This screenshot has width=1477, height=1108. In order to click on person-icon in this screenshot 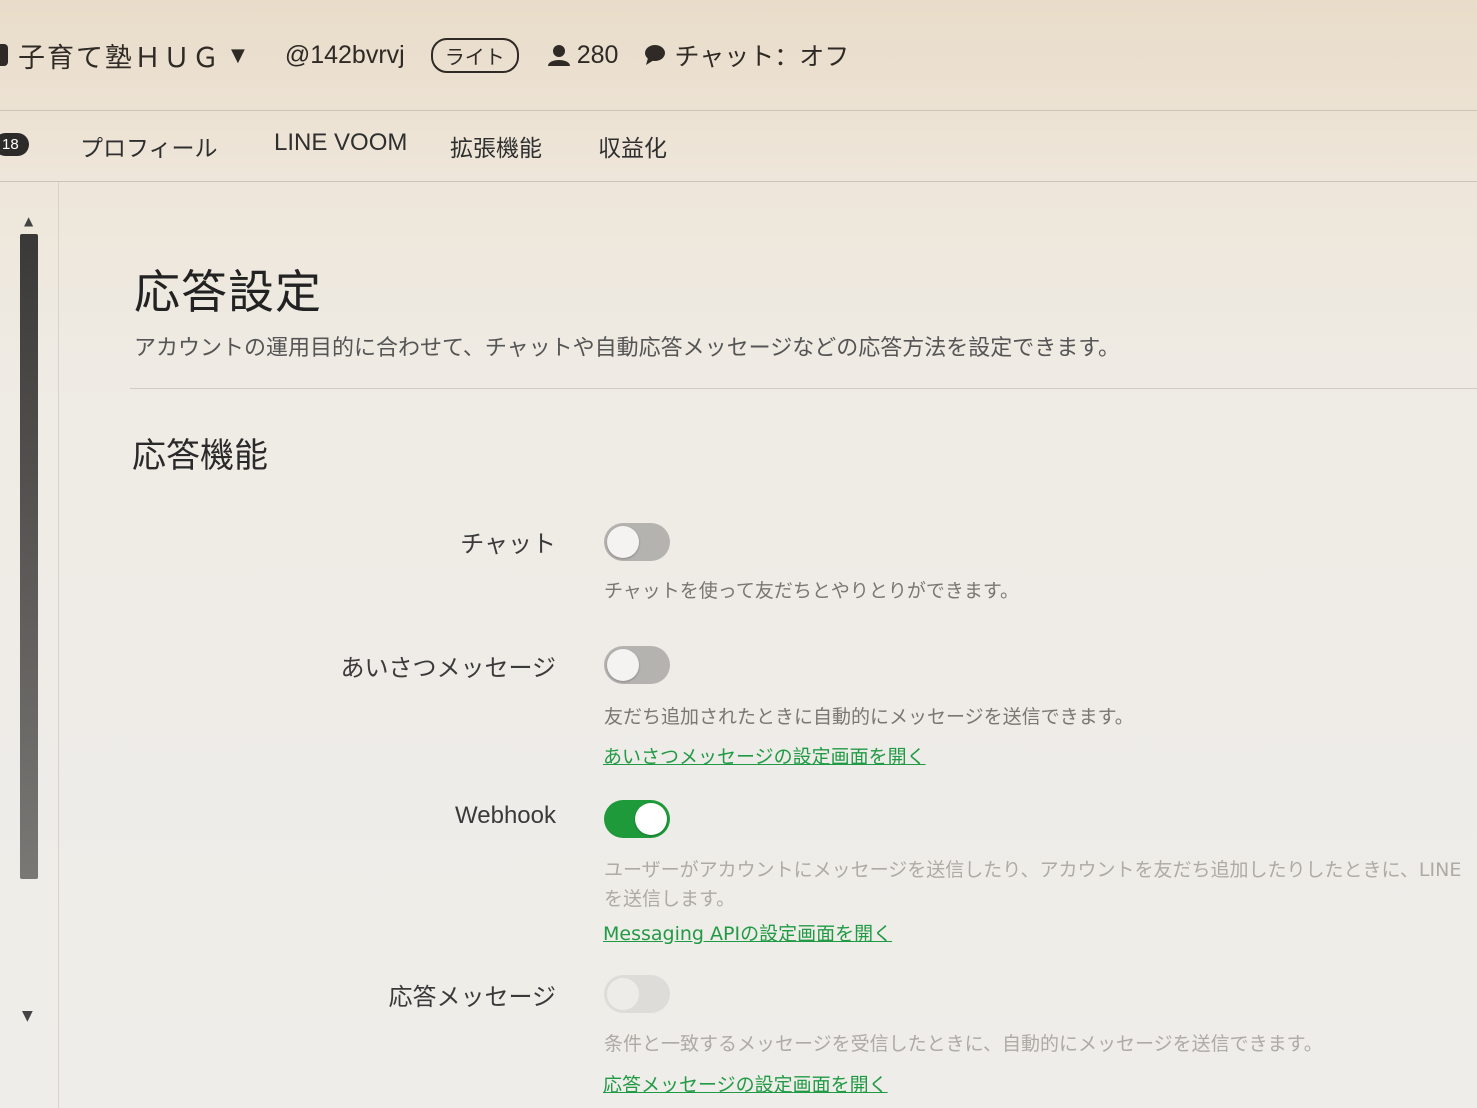, I will do `click(558, 55)`.